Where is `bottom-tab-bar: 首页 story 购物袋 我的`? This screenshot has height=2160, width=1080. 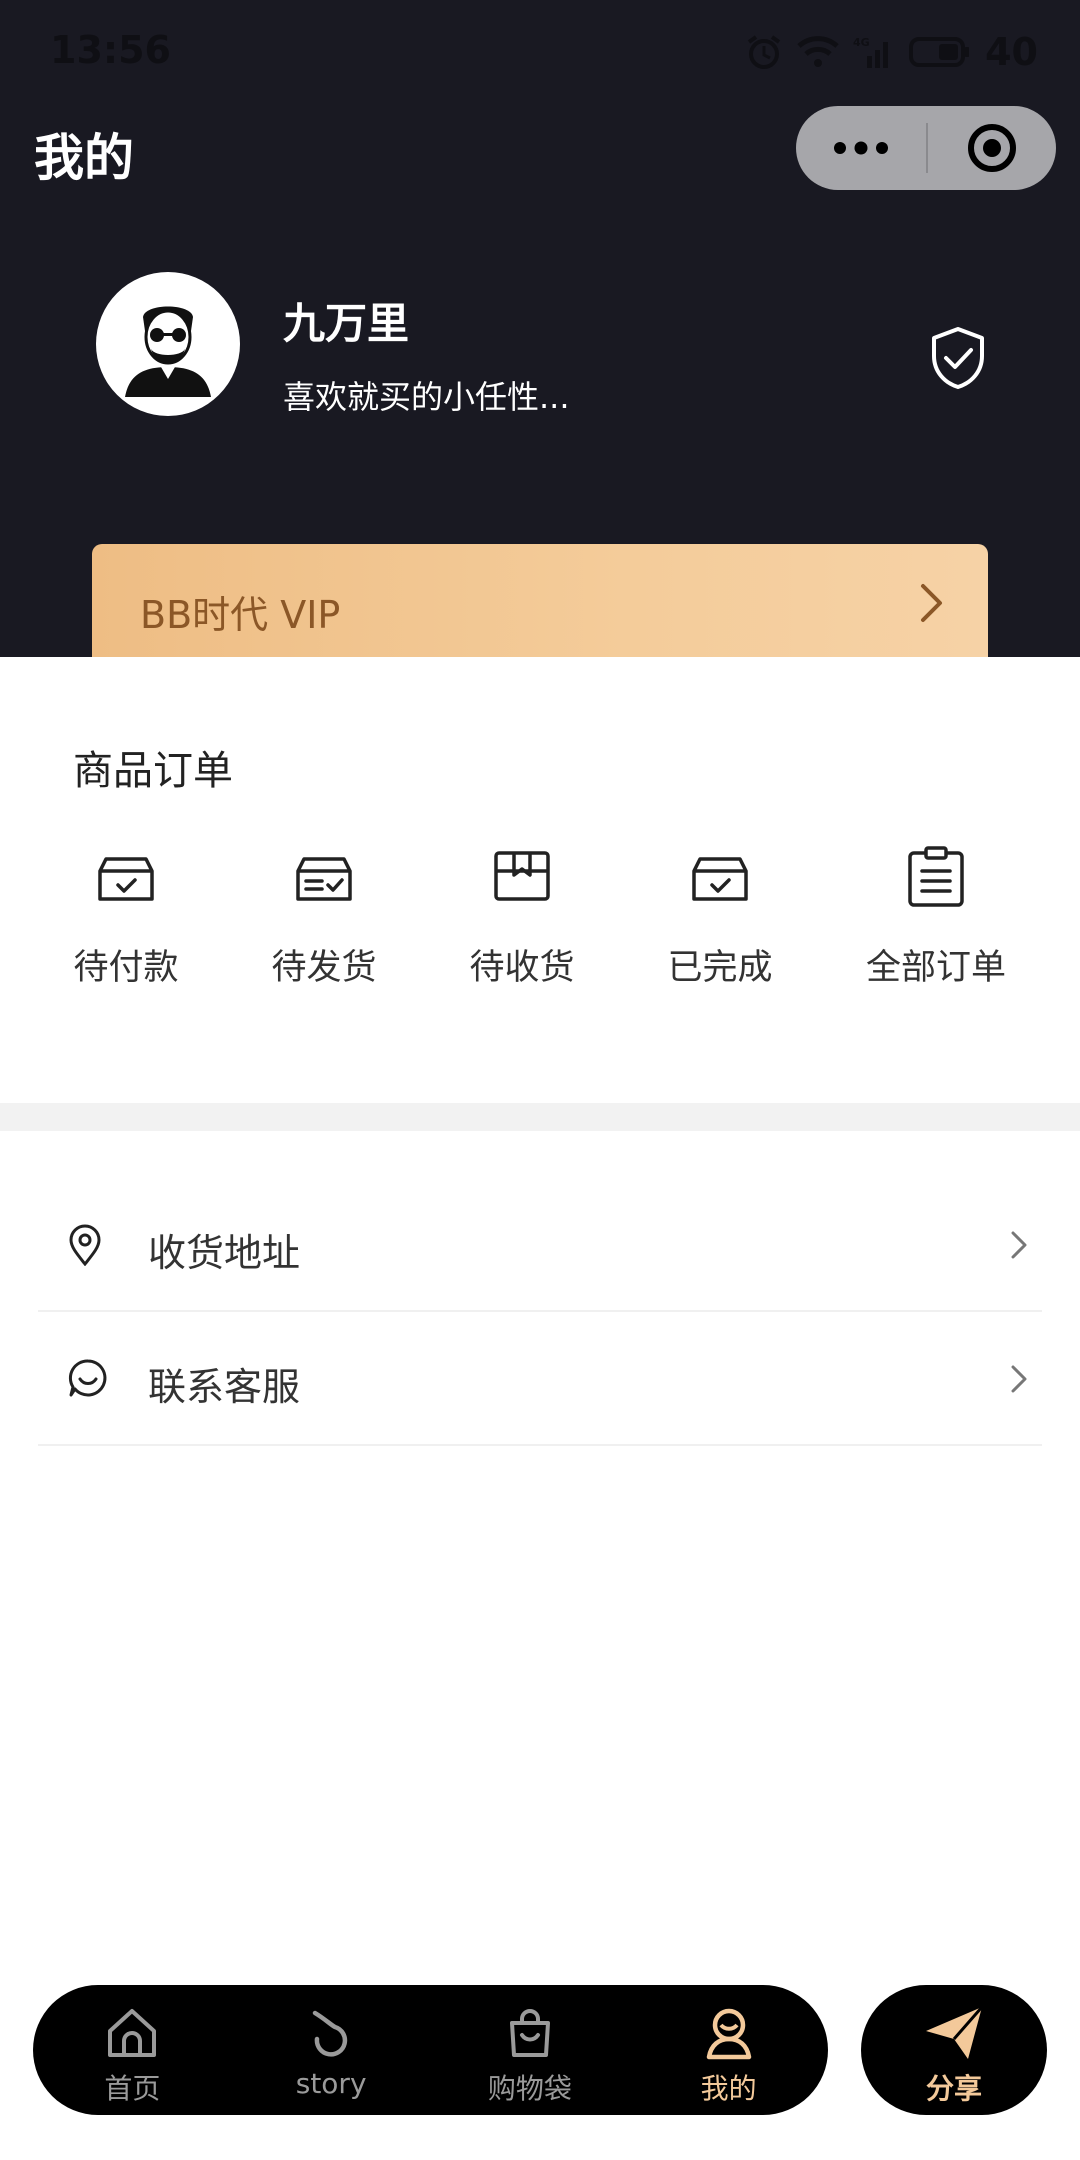
bottom-tab-bar: 首页 story 购物袋 我的 is located at coordinates (430, 2050).